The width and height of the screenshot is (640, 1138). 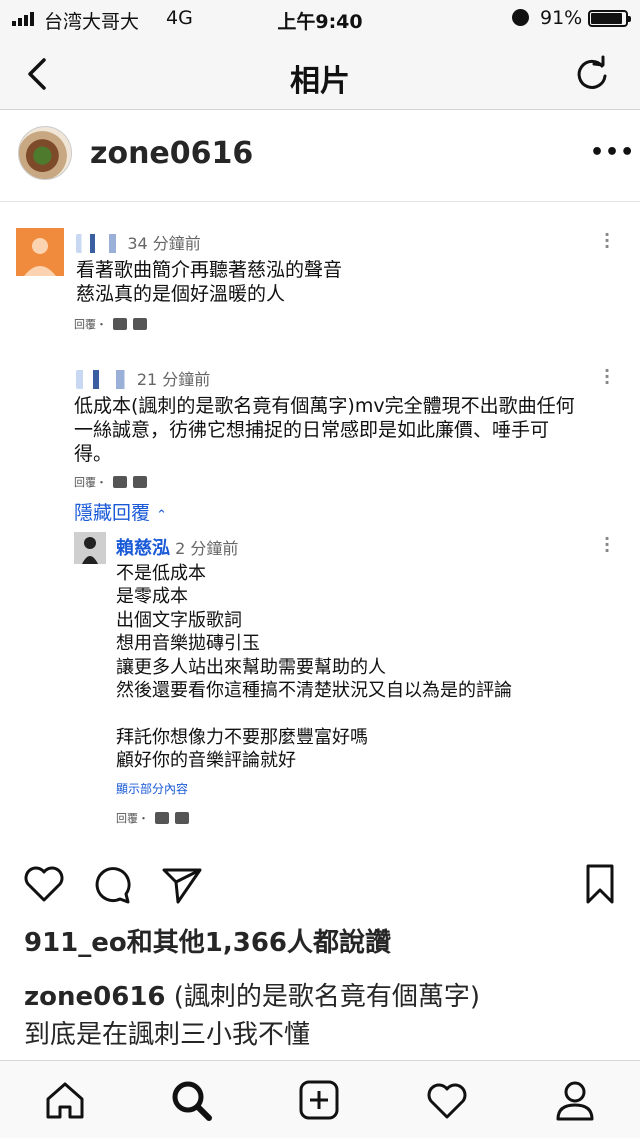 I want to click on battery-icon, so click(x=609, y=18).